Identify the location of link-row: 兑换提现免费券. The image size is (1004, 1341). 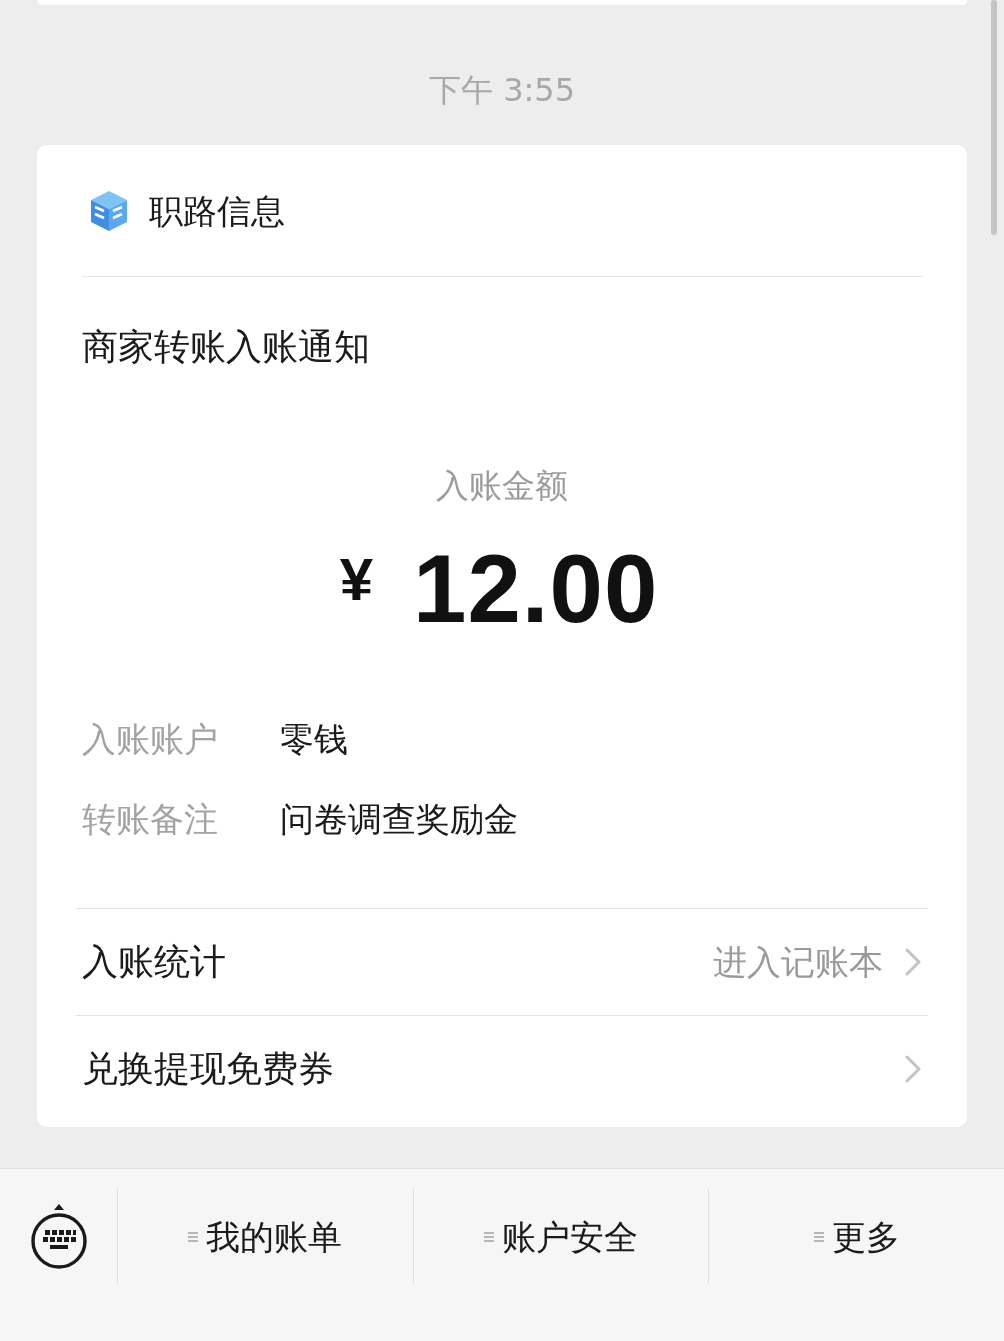
(502, 1069).